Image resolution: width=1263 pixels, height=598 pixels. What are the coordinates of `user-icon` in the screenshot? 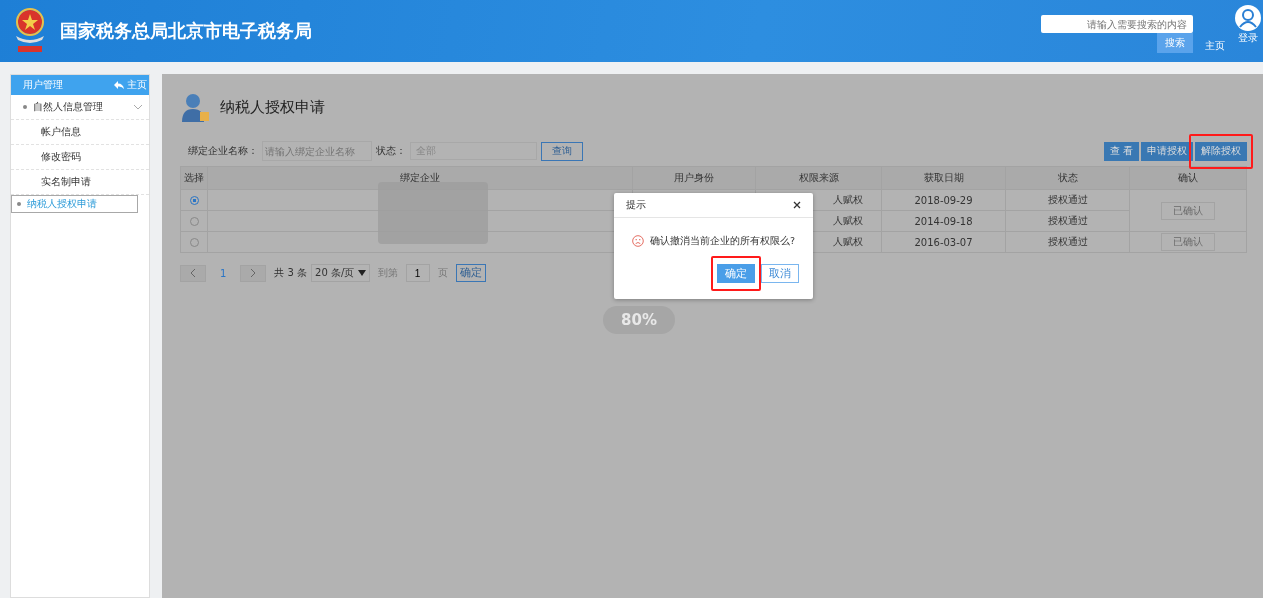 It's located at (1248, 18).